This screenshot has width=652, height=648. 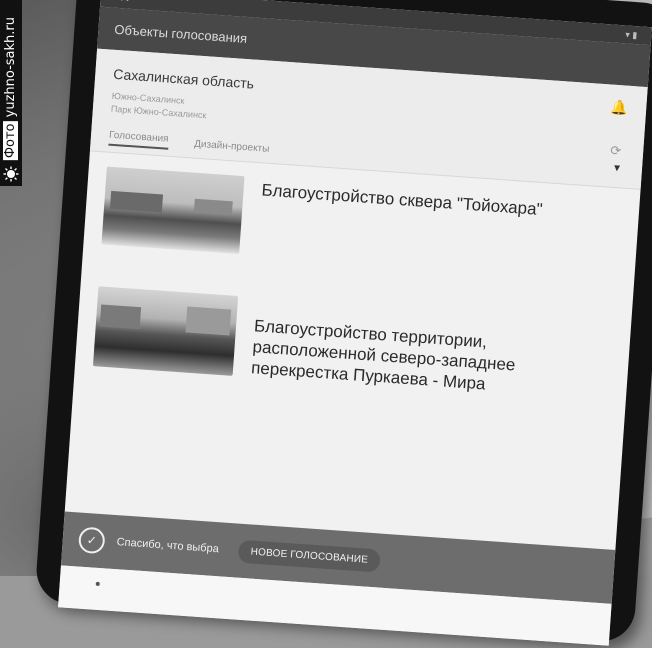 I want to click on bell-icon: 🔔, so click(x=619, y=107).